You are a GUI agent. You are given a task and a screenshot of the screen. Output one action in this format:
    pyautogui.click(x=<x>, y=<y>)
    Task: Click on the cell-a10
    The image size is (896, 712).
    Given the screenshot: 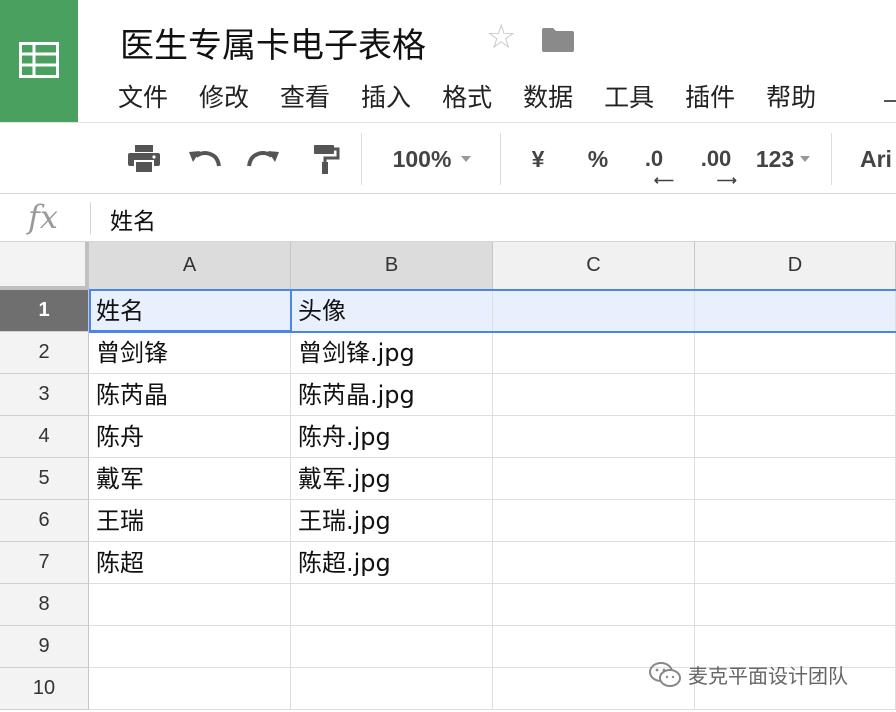 What is the action you would take?
    pyautogui.click(x=190, y=689)
    